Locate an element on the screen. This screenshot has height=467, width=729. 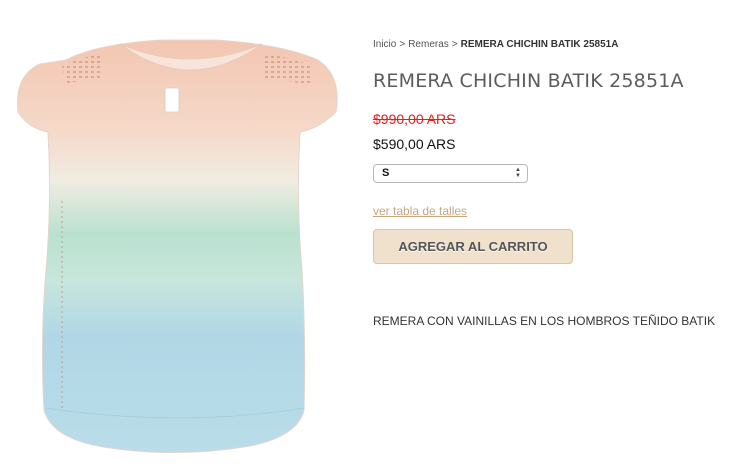
size-chart-link: ver tabla de talles is located at coordinates (420, 211).